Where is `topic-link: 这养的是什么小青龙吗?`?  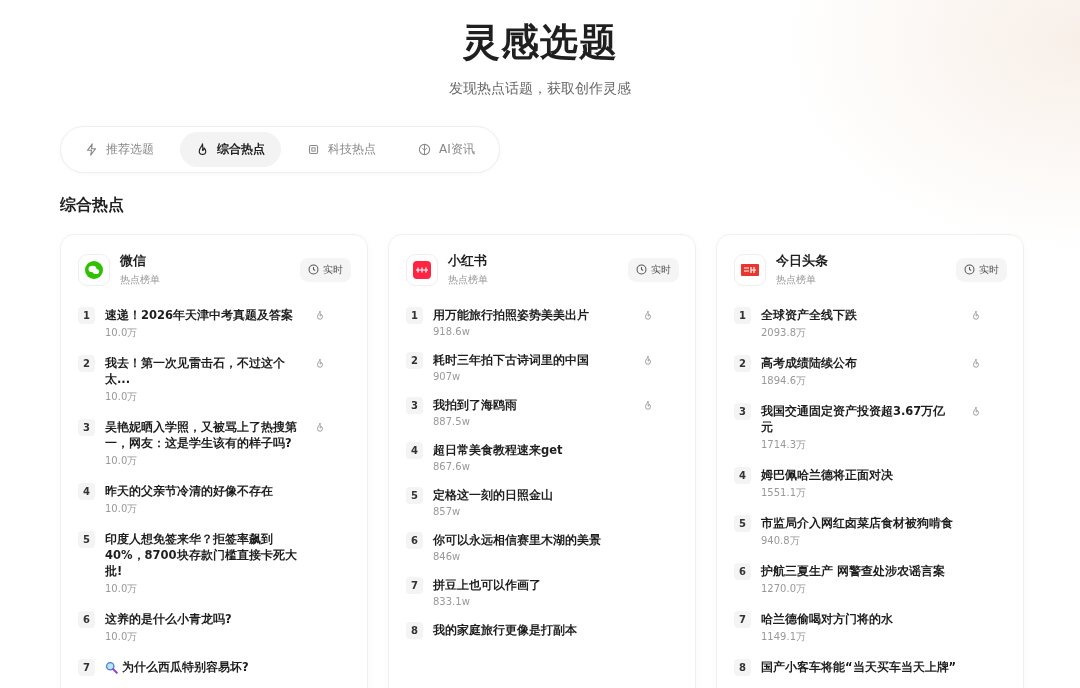
topic-link: 这养的是什么小青龙吗? is located at coordinates (168, 619).